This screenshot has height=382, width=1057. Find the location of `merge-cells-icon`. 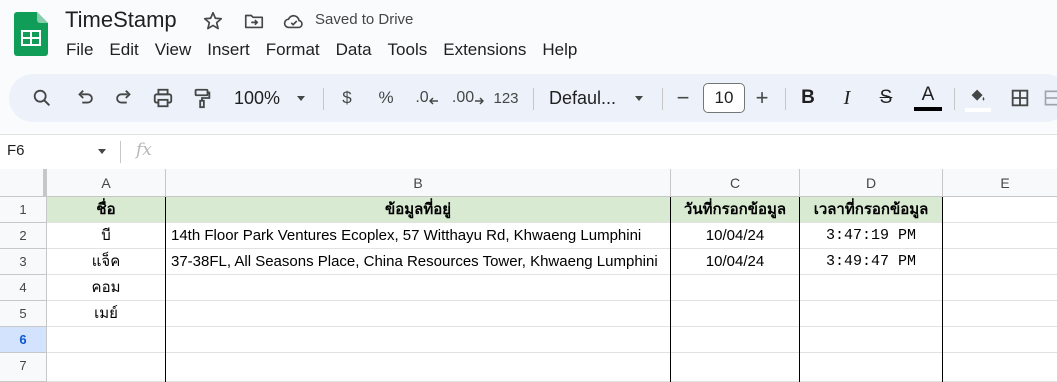

merge-cells-icon is located at coordinates (1050, 98).